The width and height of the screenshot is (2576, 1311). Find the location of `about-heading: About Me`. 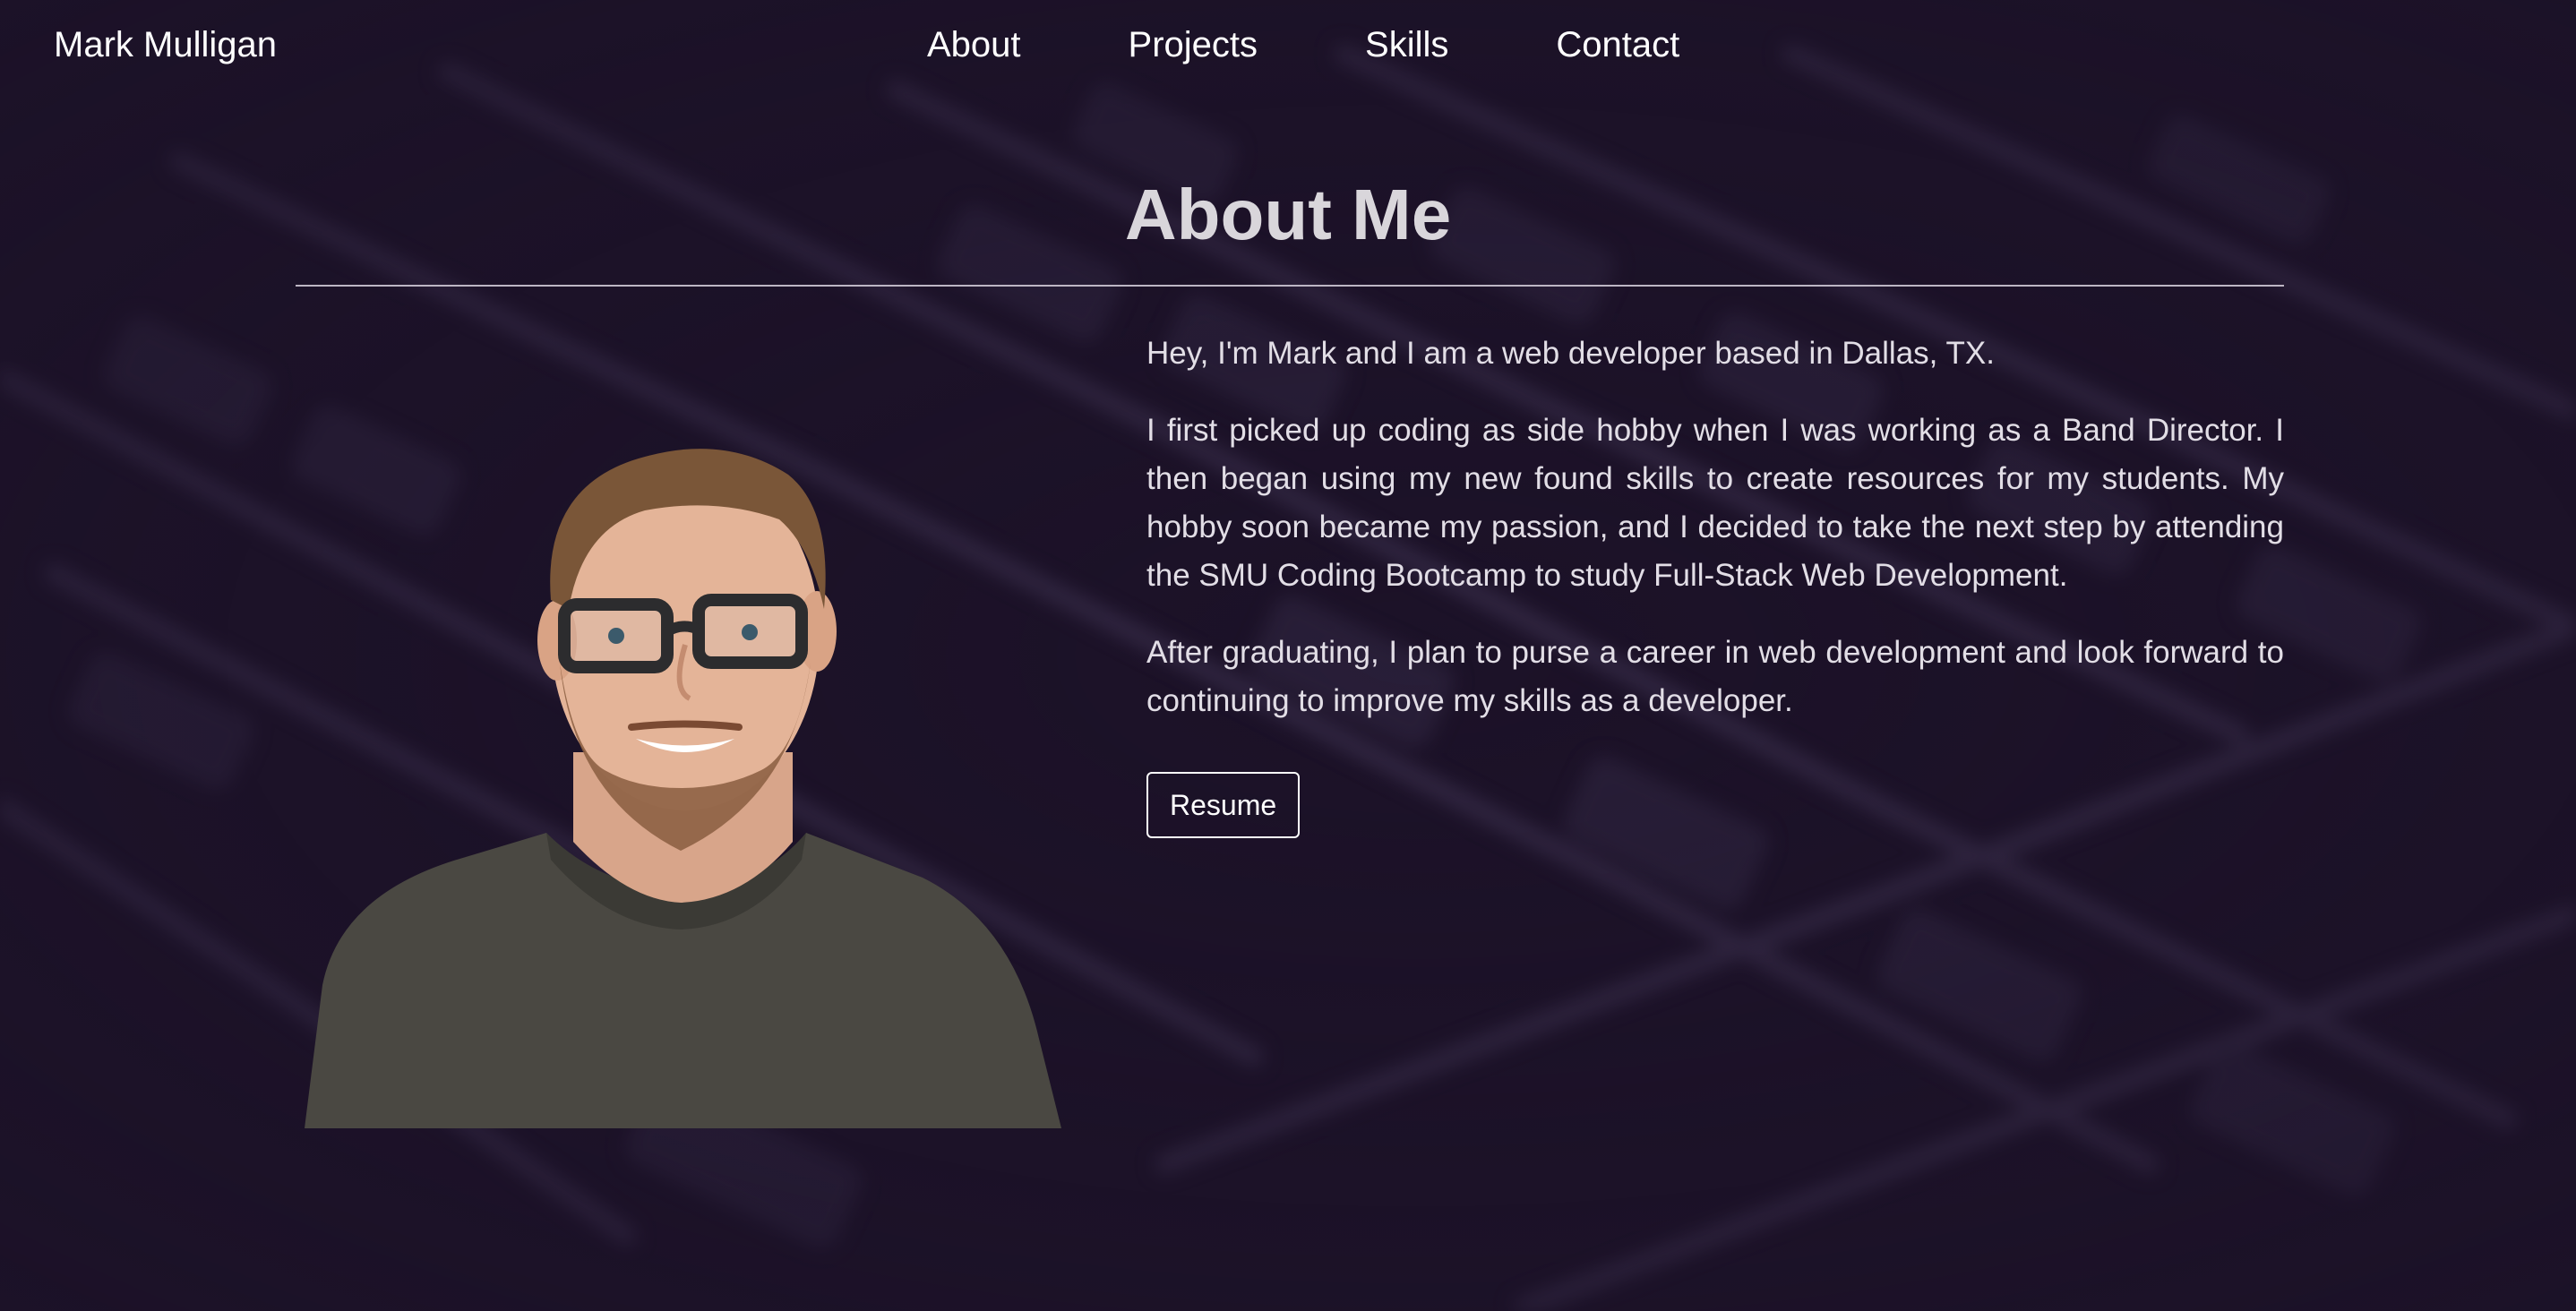

about-heading: About Me is located at coordinates (1288, 214).